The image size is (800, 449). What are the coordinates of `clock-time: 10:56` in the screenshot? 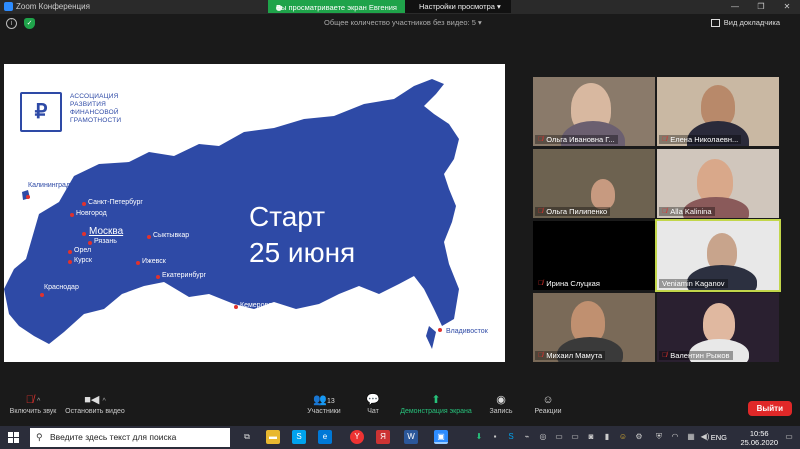 It's located at (759, 433).